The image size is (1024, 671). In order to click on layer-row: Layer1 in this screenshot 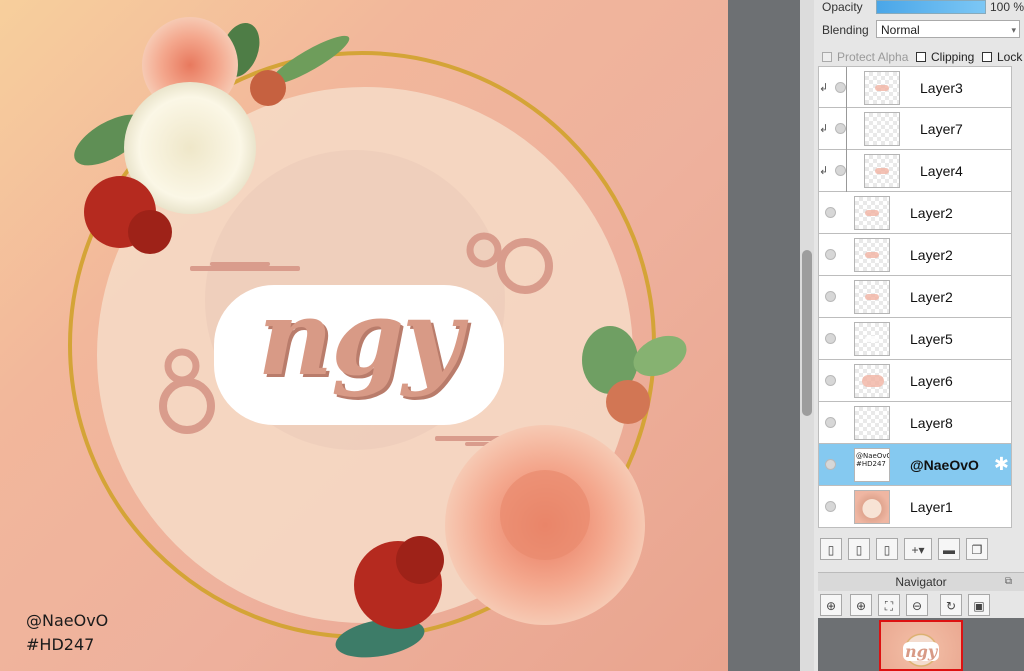, I will do `click(915, 507)`.